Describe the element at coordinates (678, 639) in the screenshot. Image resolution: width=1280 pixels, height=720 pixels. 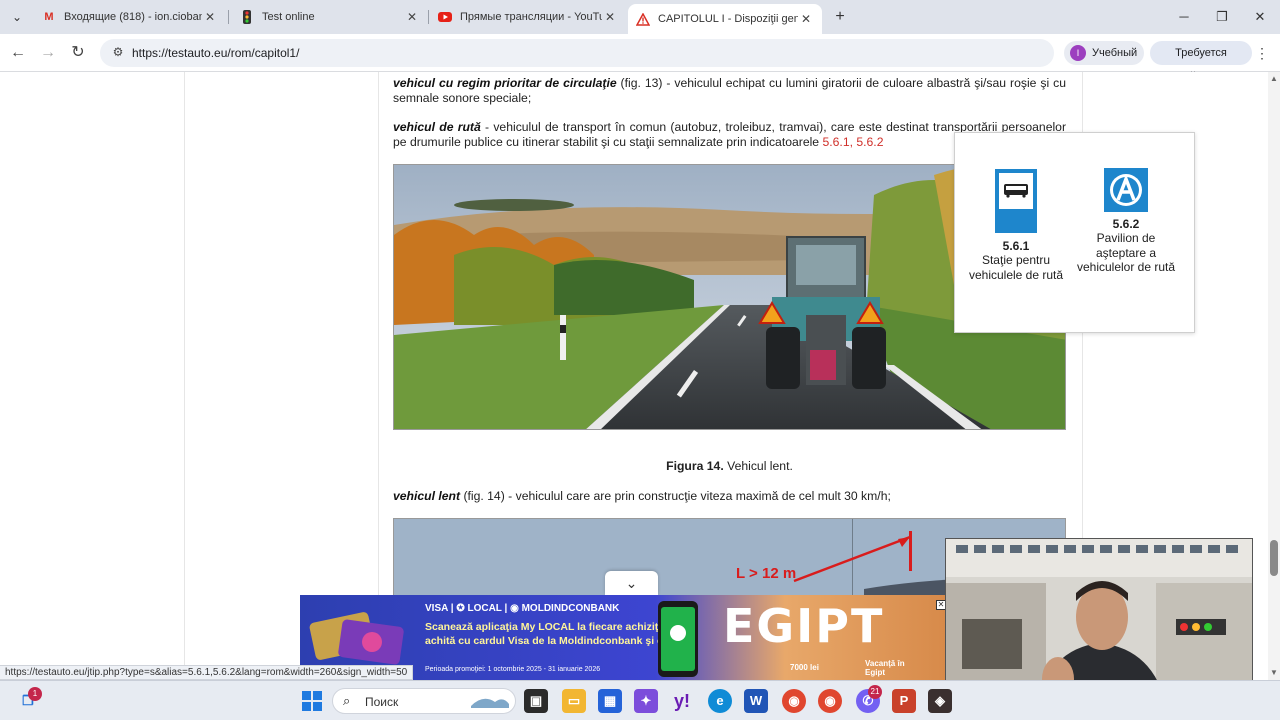
I see `phone-mylocal-image` at that location.